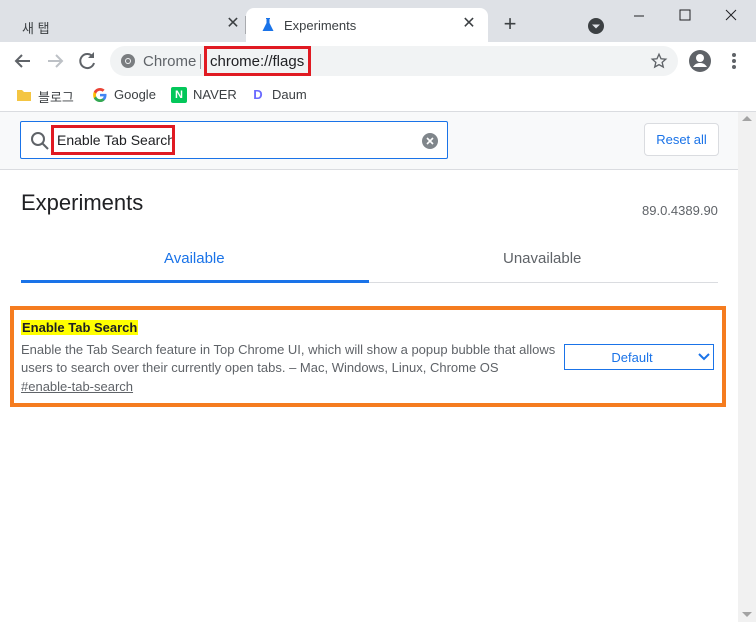 This screenshot has width=756, height=622. I want to click on search-input: Enable Tab Search, so click(234, 140).